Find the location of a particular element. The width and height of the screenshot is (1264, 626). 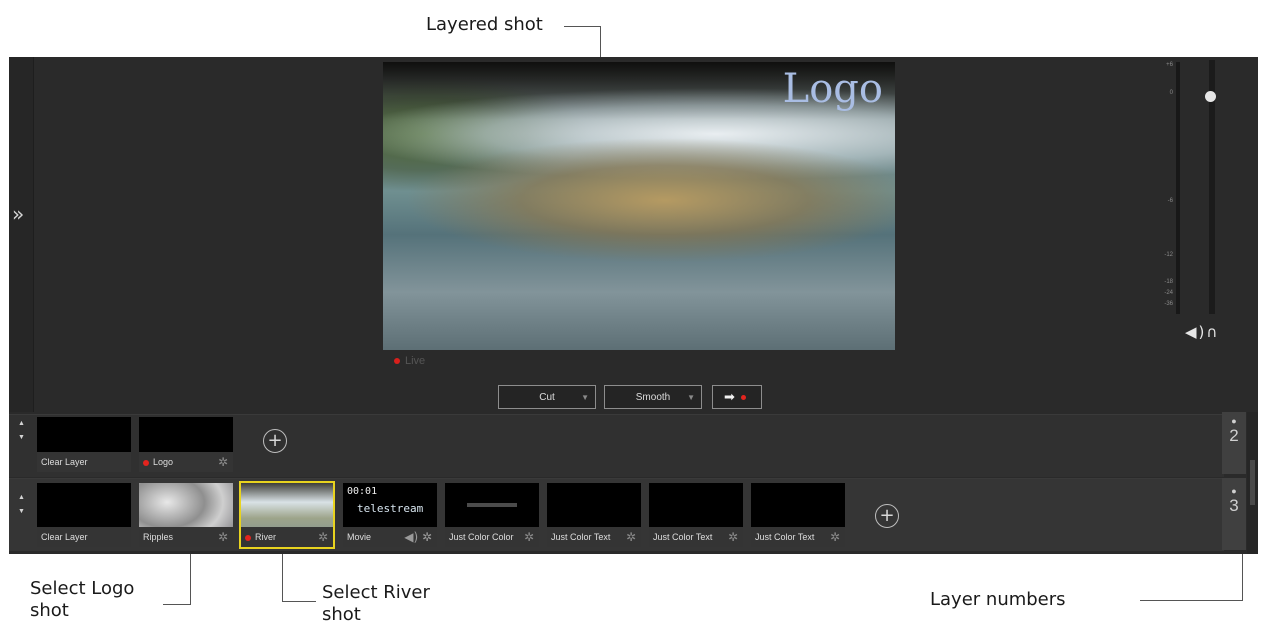

live-indicator: Live is located at coordinates (409, 361).